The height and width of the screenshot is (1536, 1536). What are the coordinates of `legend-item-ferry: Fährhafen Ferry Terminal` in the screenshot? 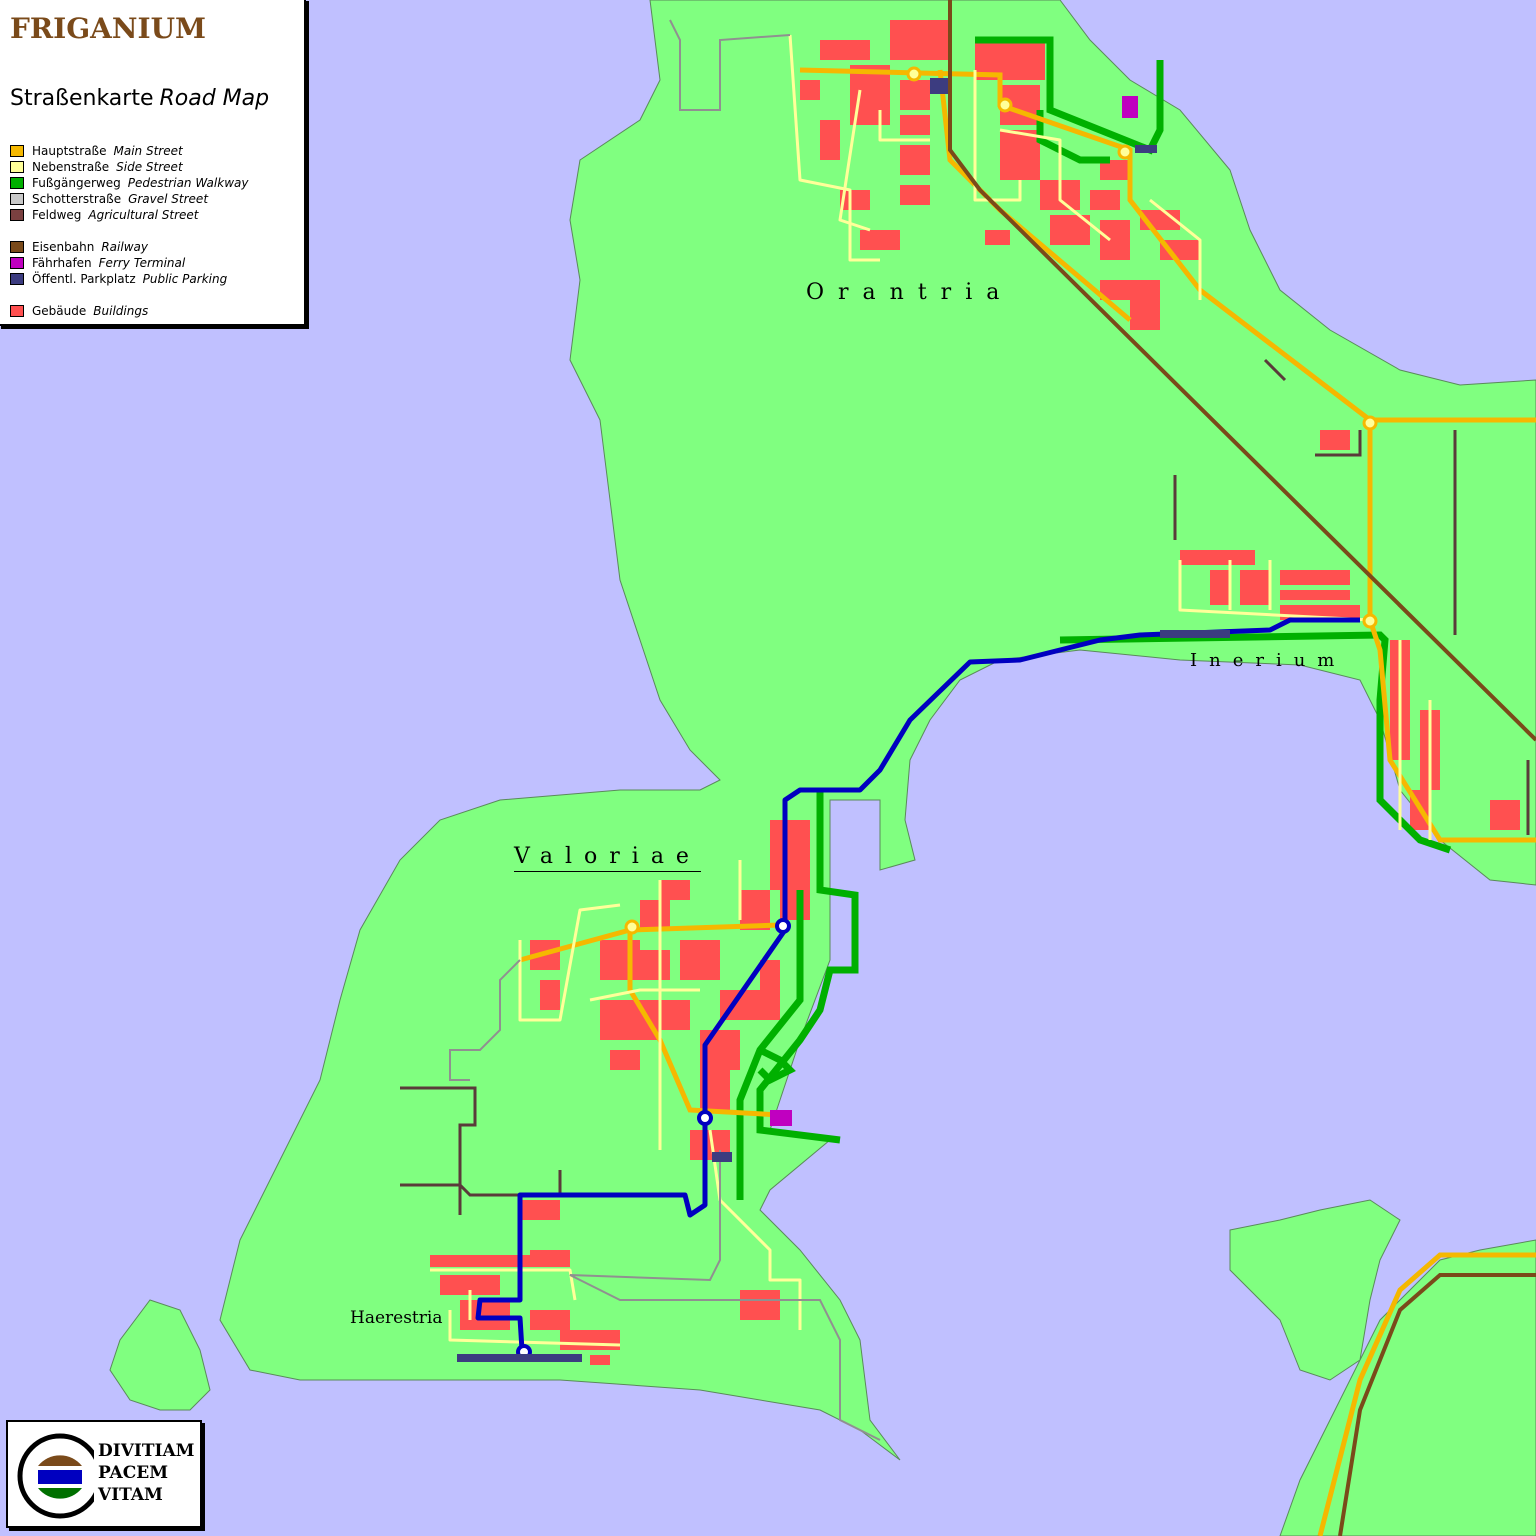 It's located at (97, 263).